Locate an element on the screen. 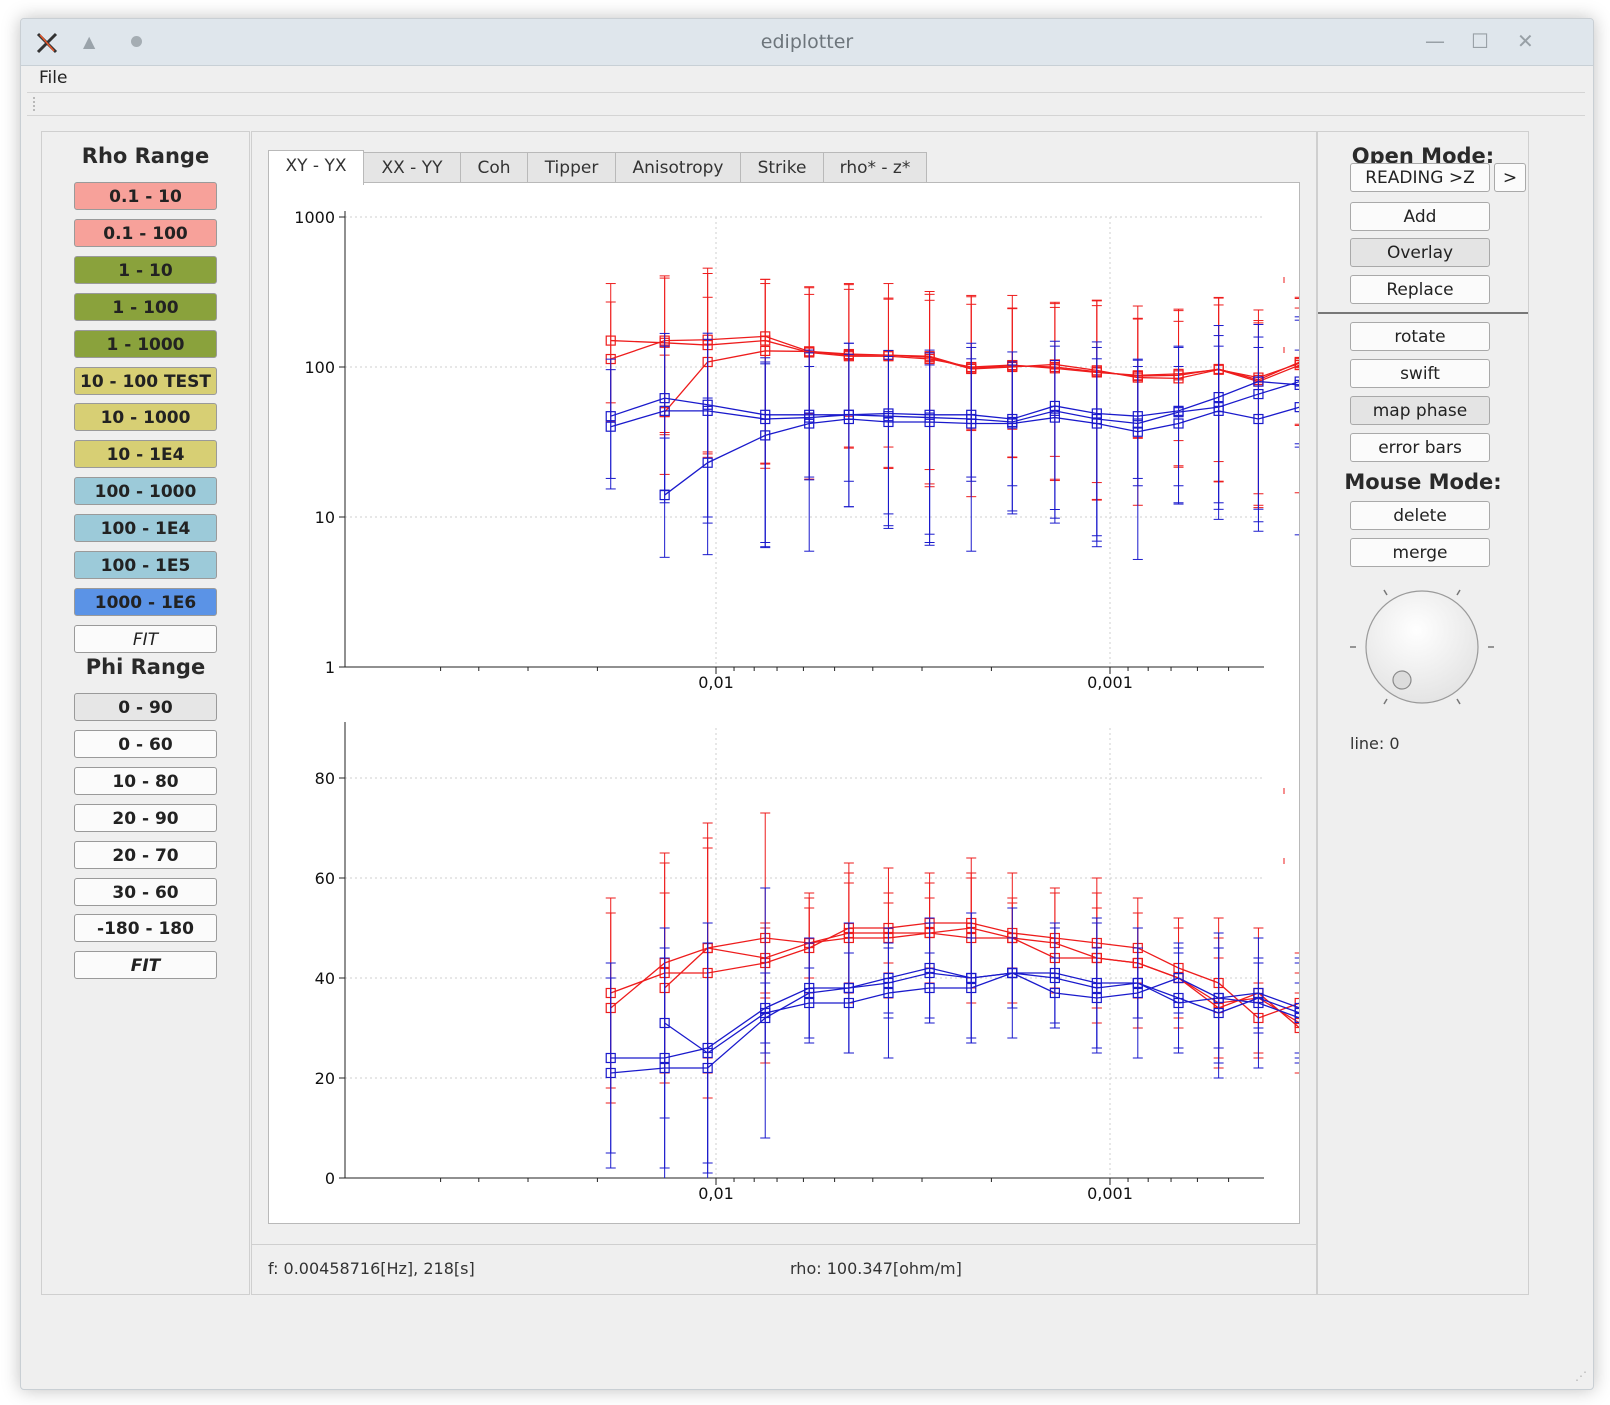 This screenshot has width=1610, height=1405. rho-range-button: 100 - 1E4 is located at coordinates (145, 528).